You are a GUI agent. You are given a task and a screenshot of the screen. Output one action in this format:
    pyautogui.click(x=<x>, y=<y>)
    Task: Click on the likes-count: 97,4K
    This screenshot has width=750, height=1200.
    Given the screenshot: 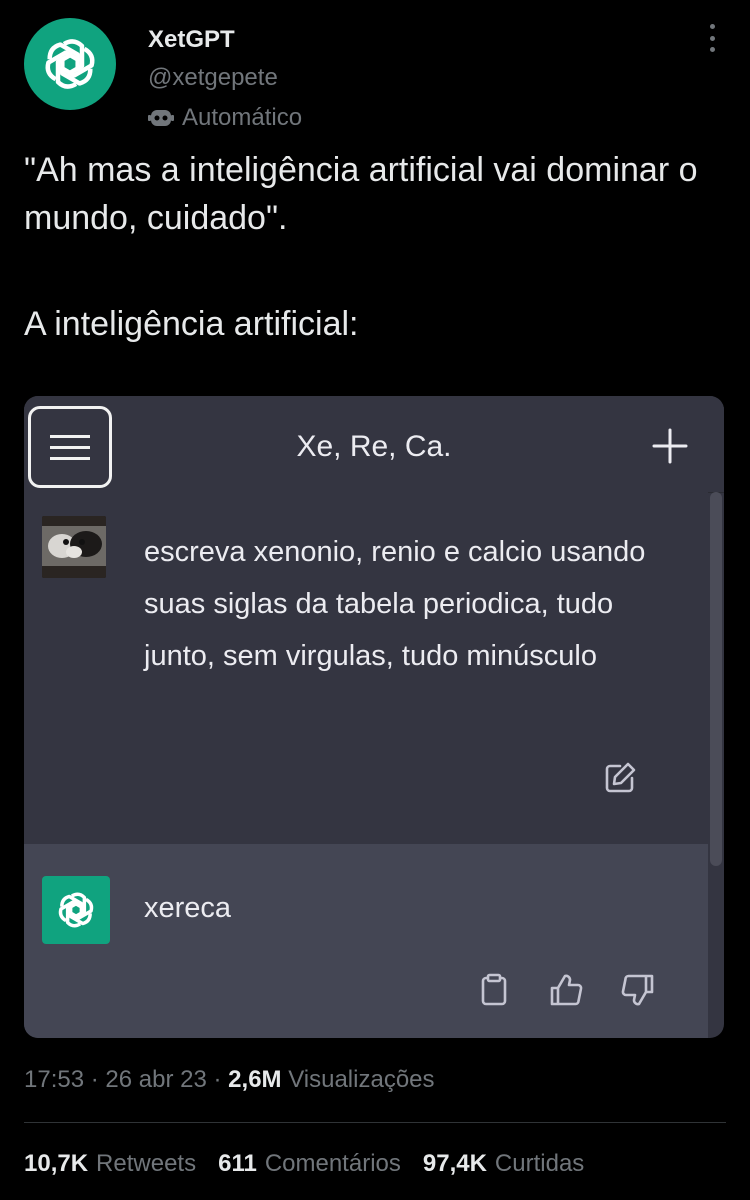 What is the action you would take?
    pyautogui.click(x=454, y=1163)
    